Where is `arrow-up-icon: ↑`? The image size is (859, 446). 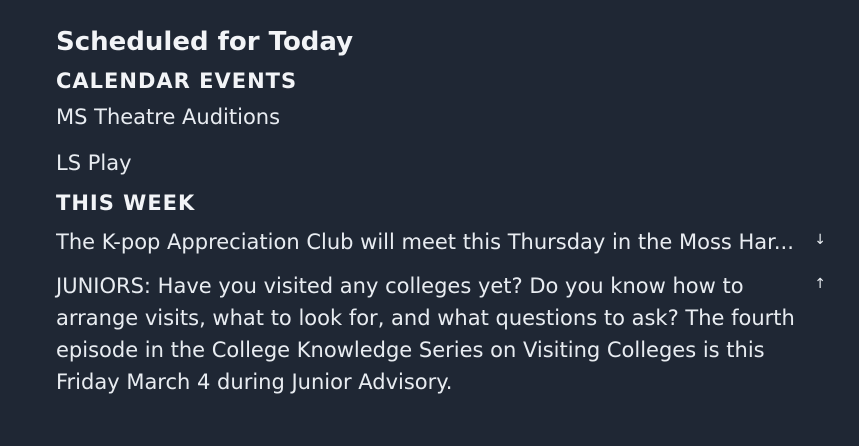
arrow-up-icon: ↑ is located at coordinates (820, 284).